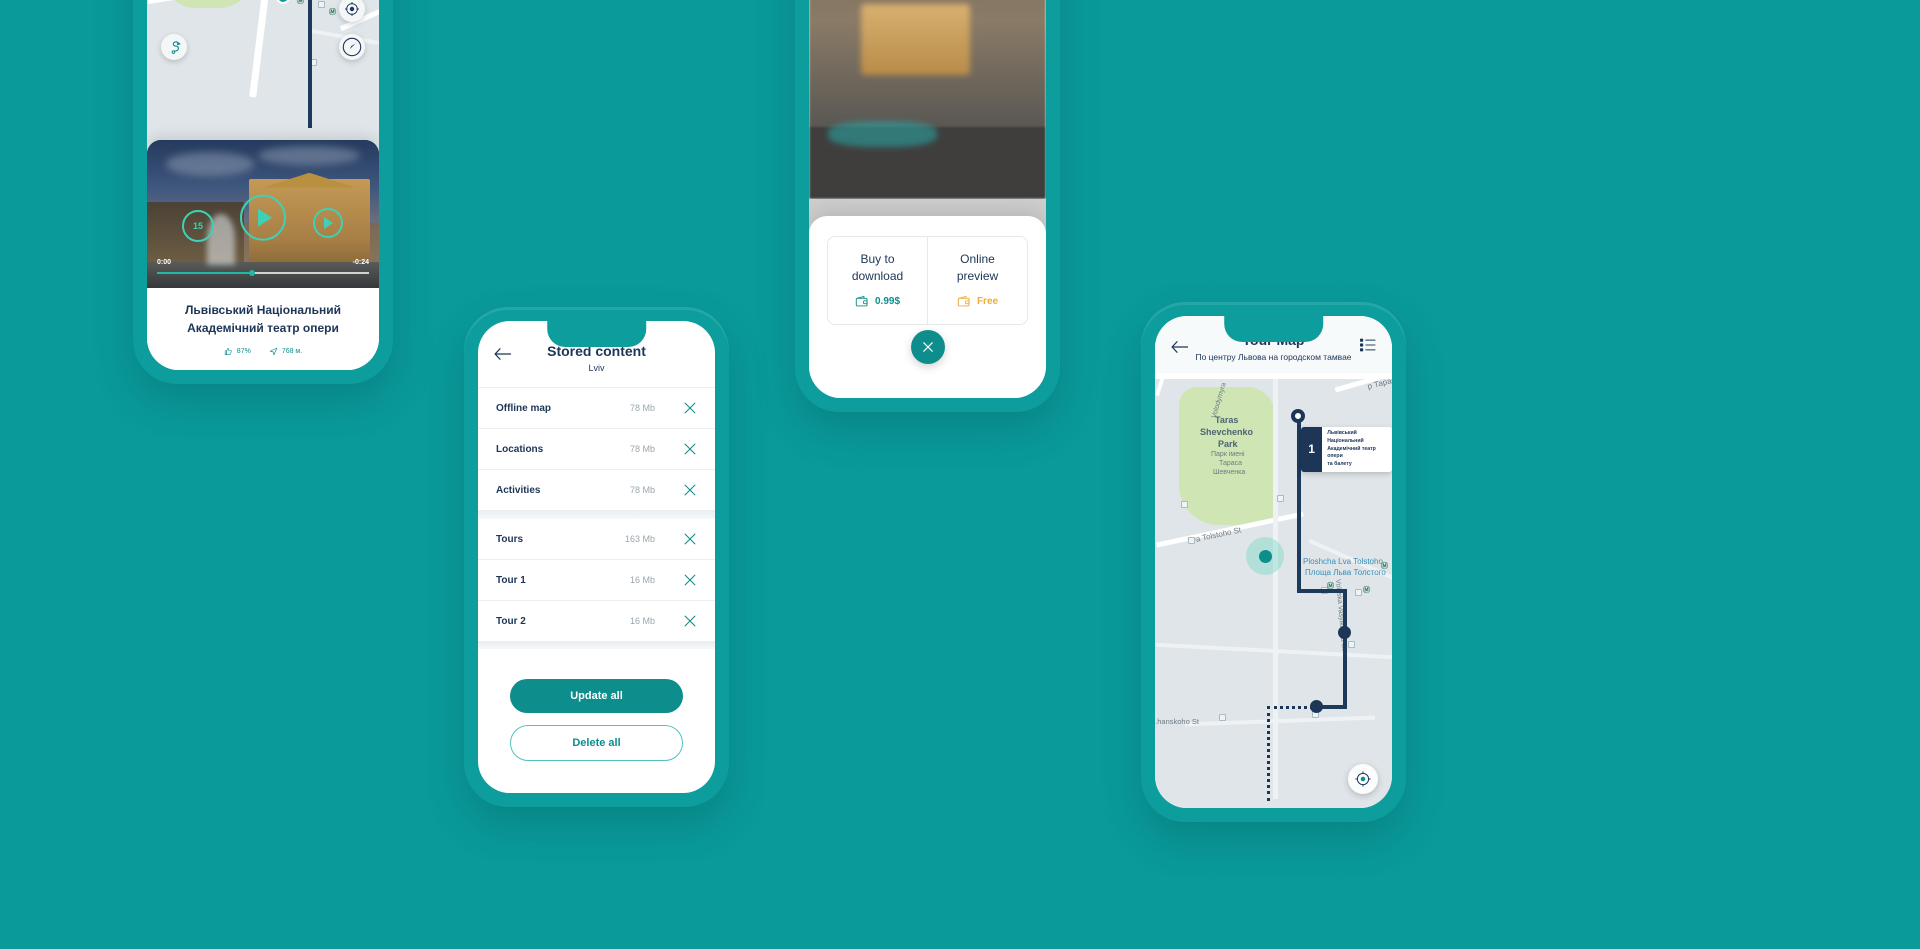  Describe the element at coordinates (1379, 385) in the screenshot. I see `street-tarasa: р Тараса Ш` at that location.